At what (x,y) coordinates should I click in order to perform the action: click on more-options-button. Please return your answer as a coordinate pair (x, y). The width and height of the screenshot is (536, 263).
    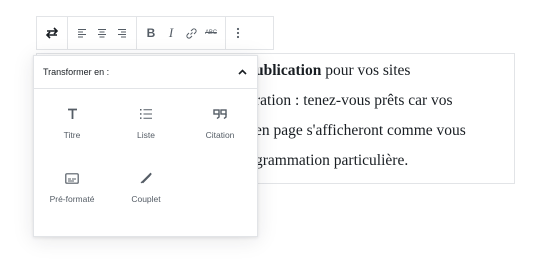
    Looking at the image, I should click on (238, 33).